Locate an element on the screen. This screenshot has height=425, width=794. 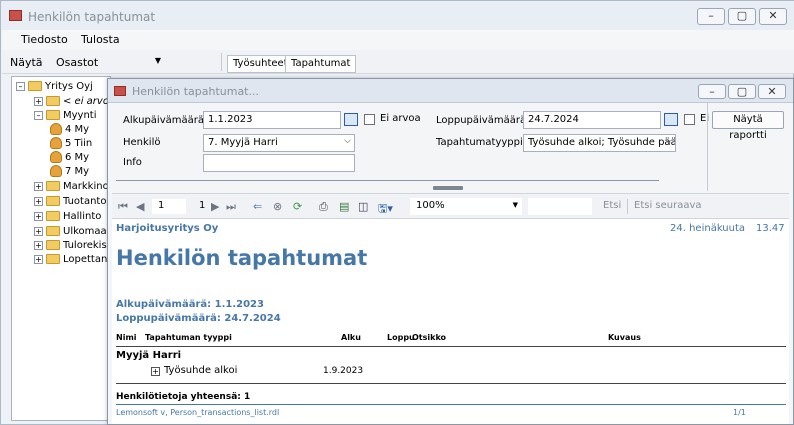
tree-node: + Lopettan is located at coordinates (70, 260).